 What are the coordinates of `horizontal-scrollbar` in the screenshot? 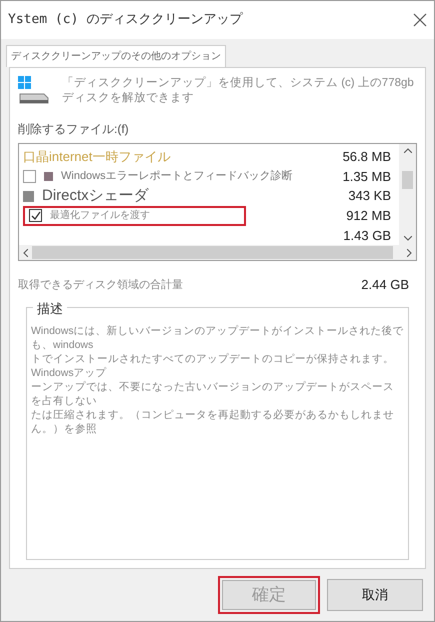 It's located at (217, 252).